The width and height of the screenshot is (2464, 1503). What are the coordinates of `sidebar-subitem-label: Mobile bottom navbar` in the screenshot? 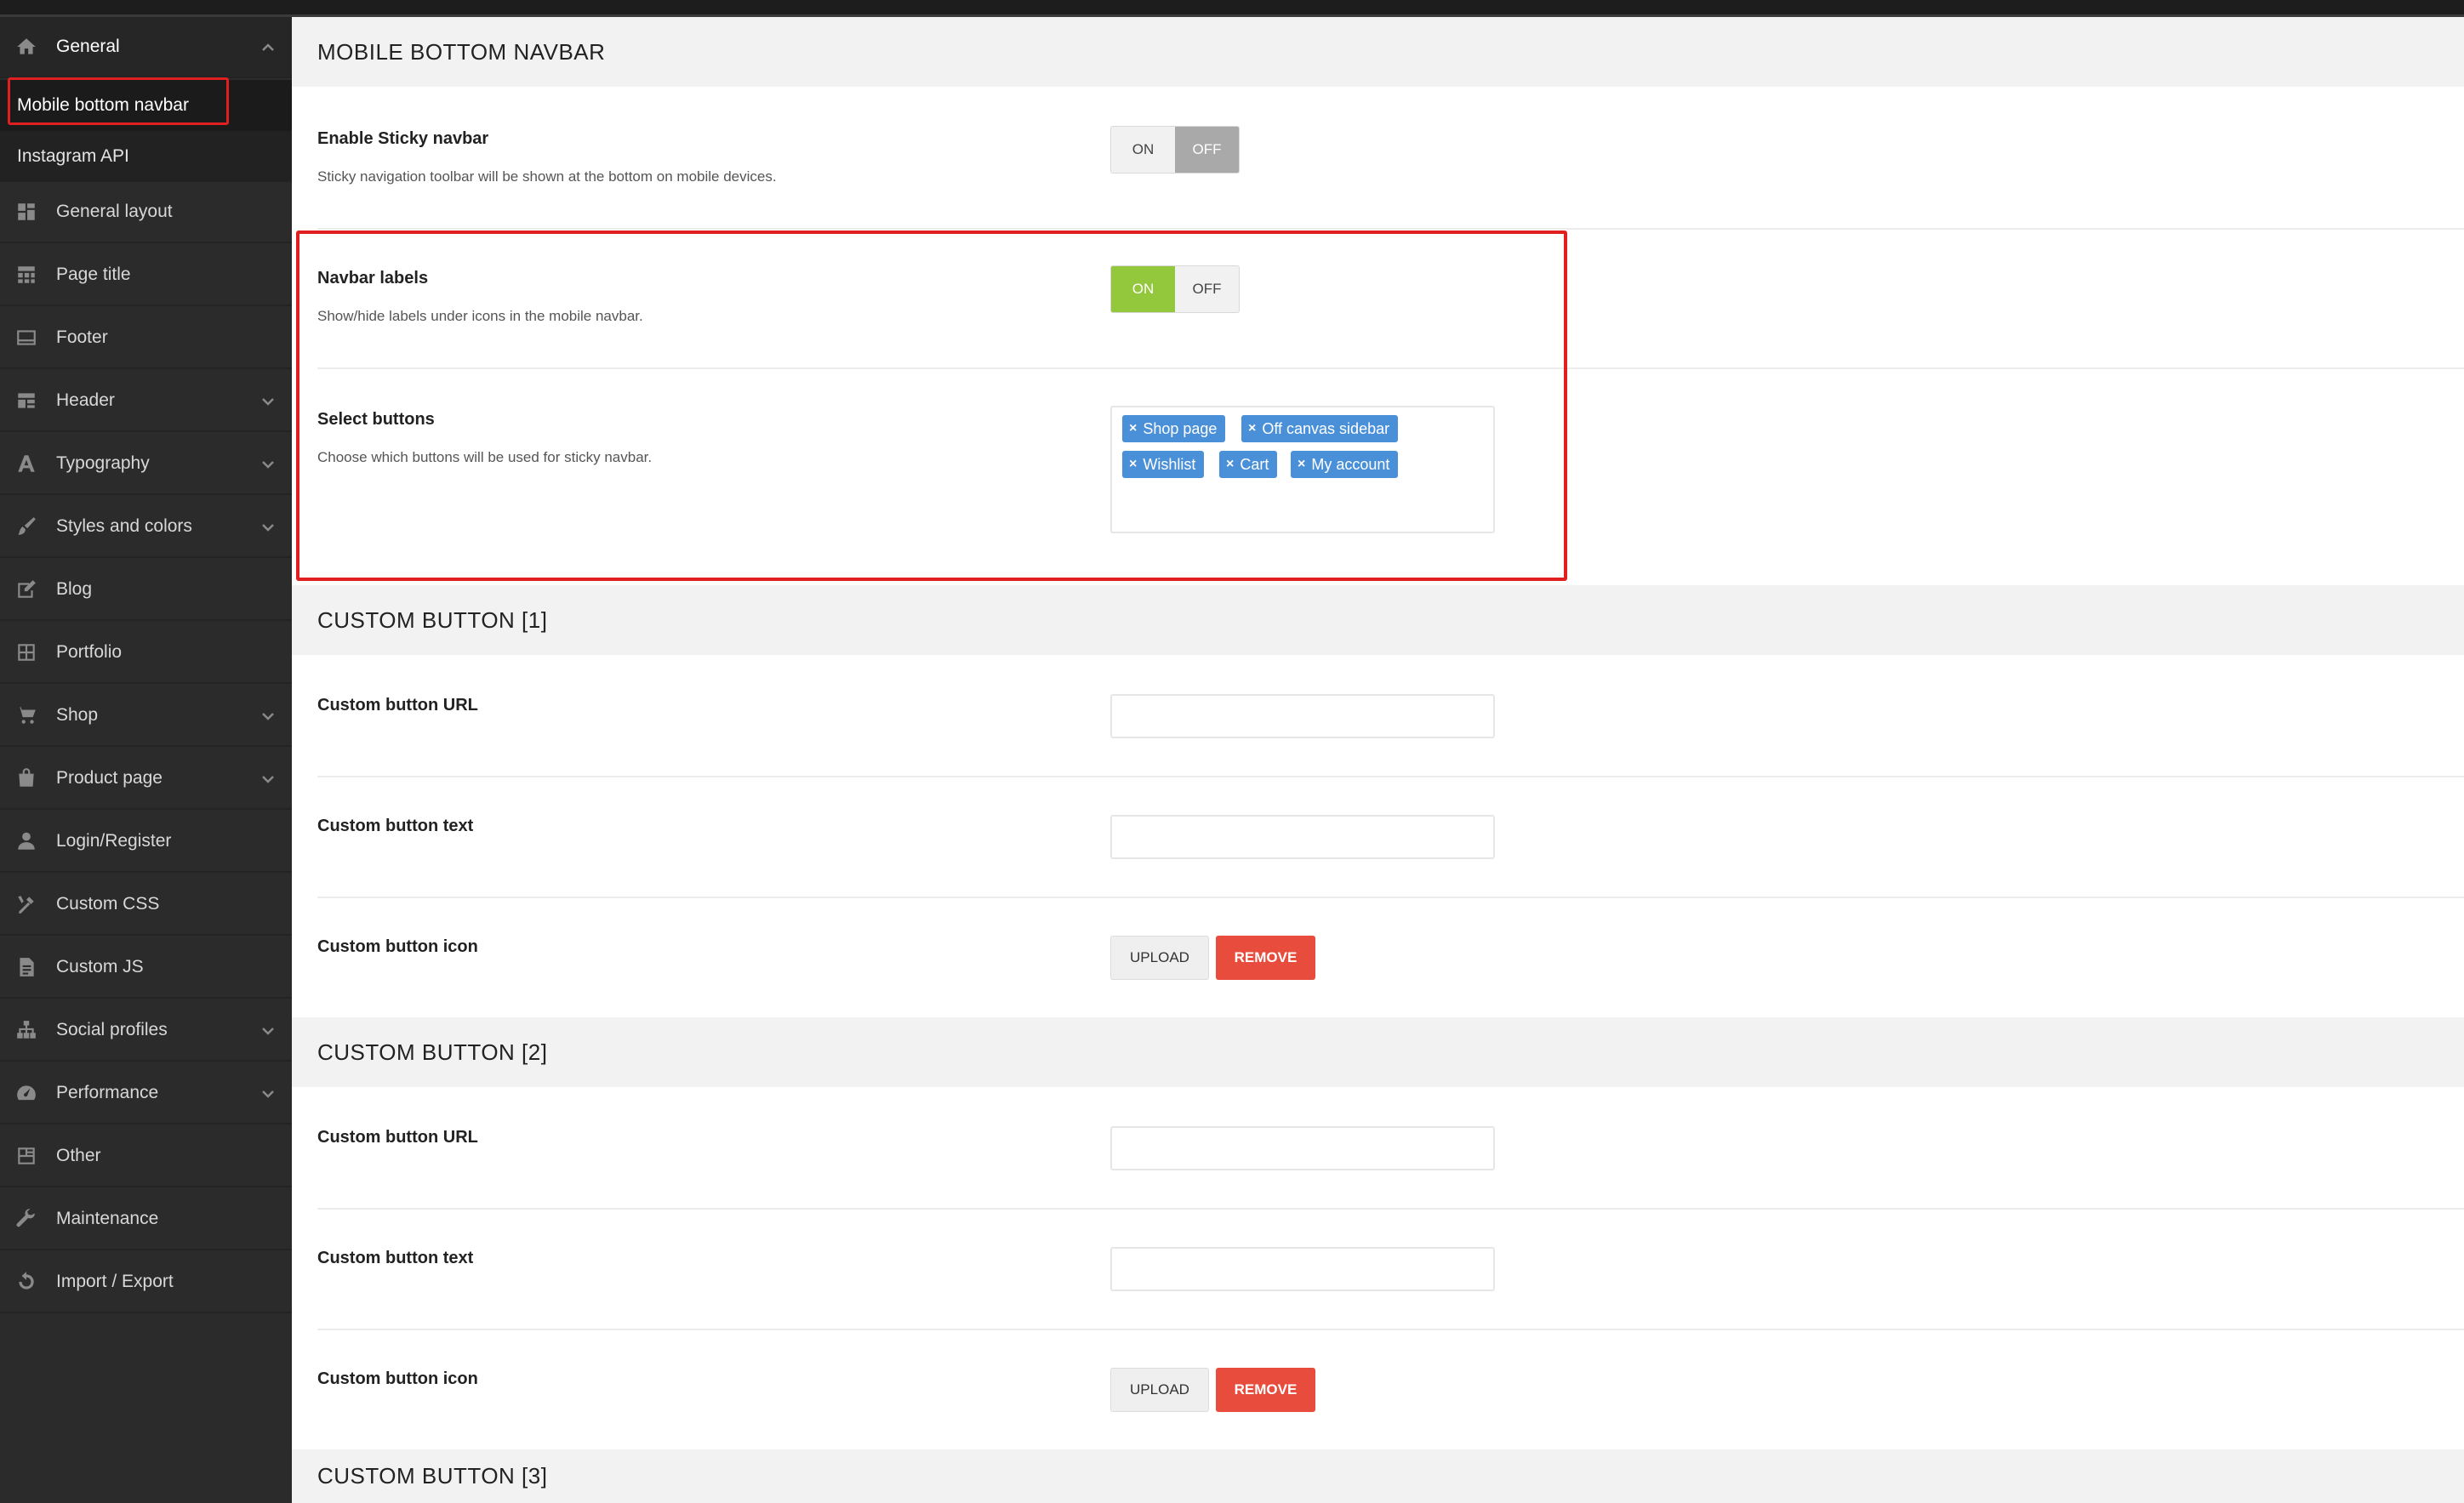 It's located at (103, 105).